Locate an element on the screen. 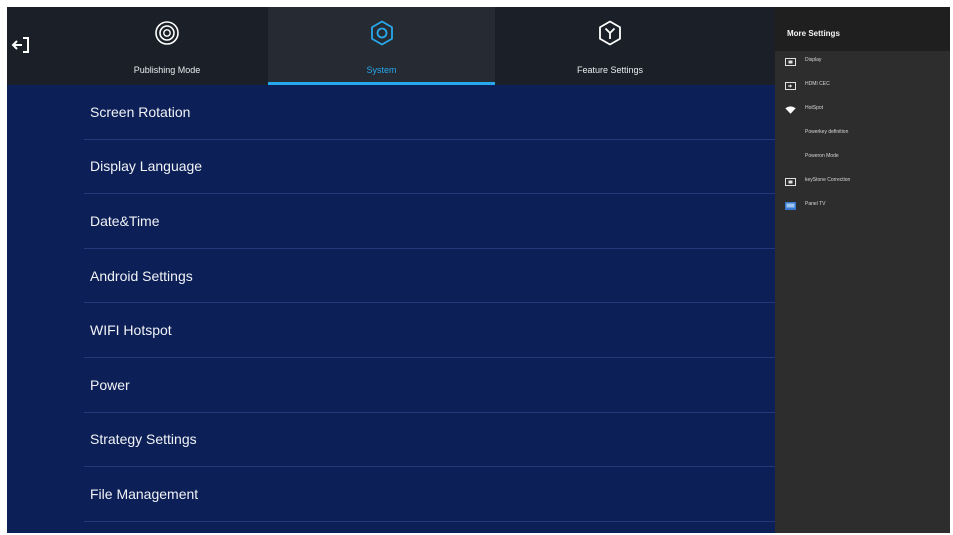 The width and height of the screenshot is (953, 535). more-item-powerkey-definition: Powerkey definition is located at coordinates (865, 134).